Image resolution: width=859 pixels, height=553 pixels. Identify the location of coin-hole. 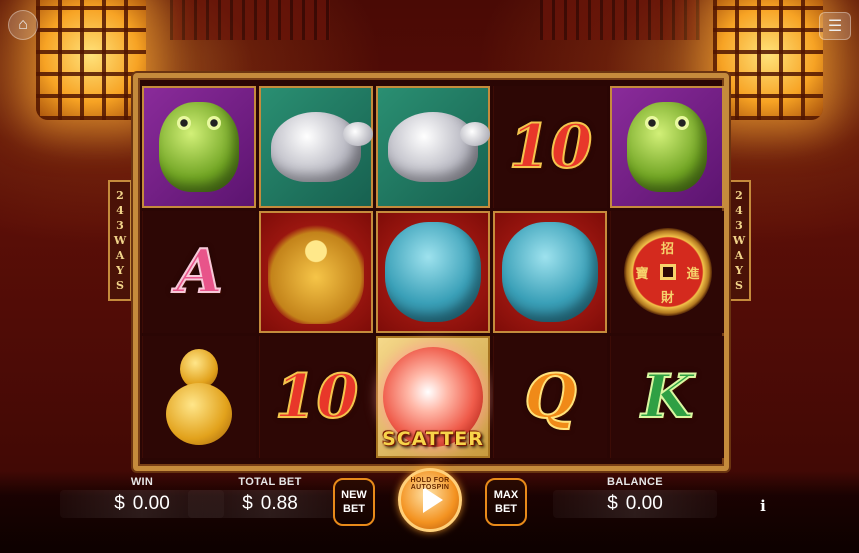
(667, 272).